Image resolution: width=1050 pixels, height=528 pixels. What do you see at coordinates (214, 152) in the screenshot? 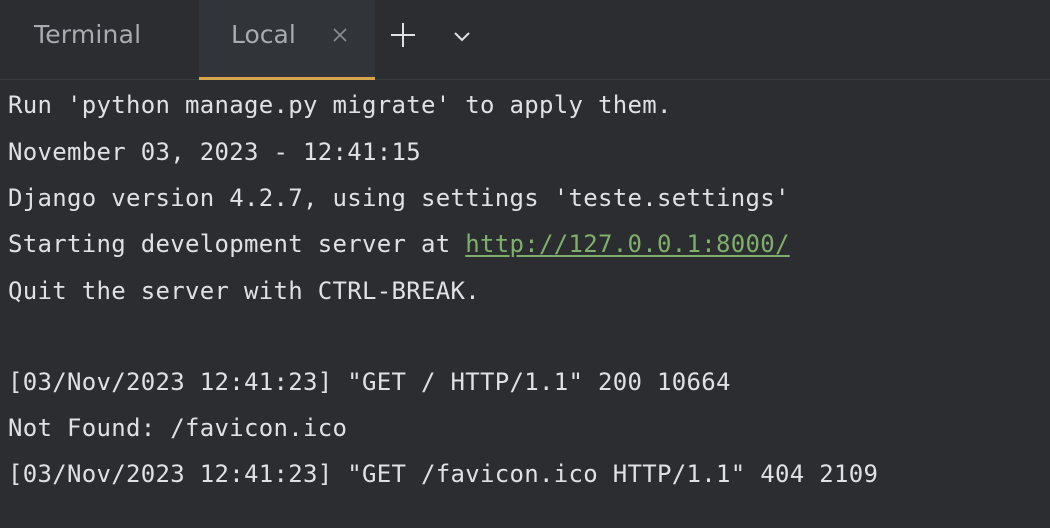
I see `terminal-line: November 03, 2023 - 12:41:15` at bounding box center [214, 152].